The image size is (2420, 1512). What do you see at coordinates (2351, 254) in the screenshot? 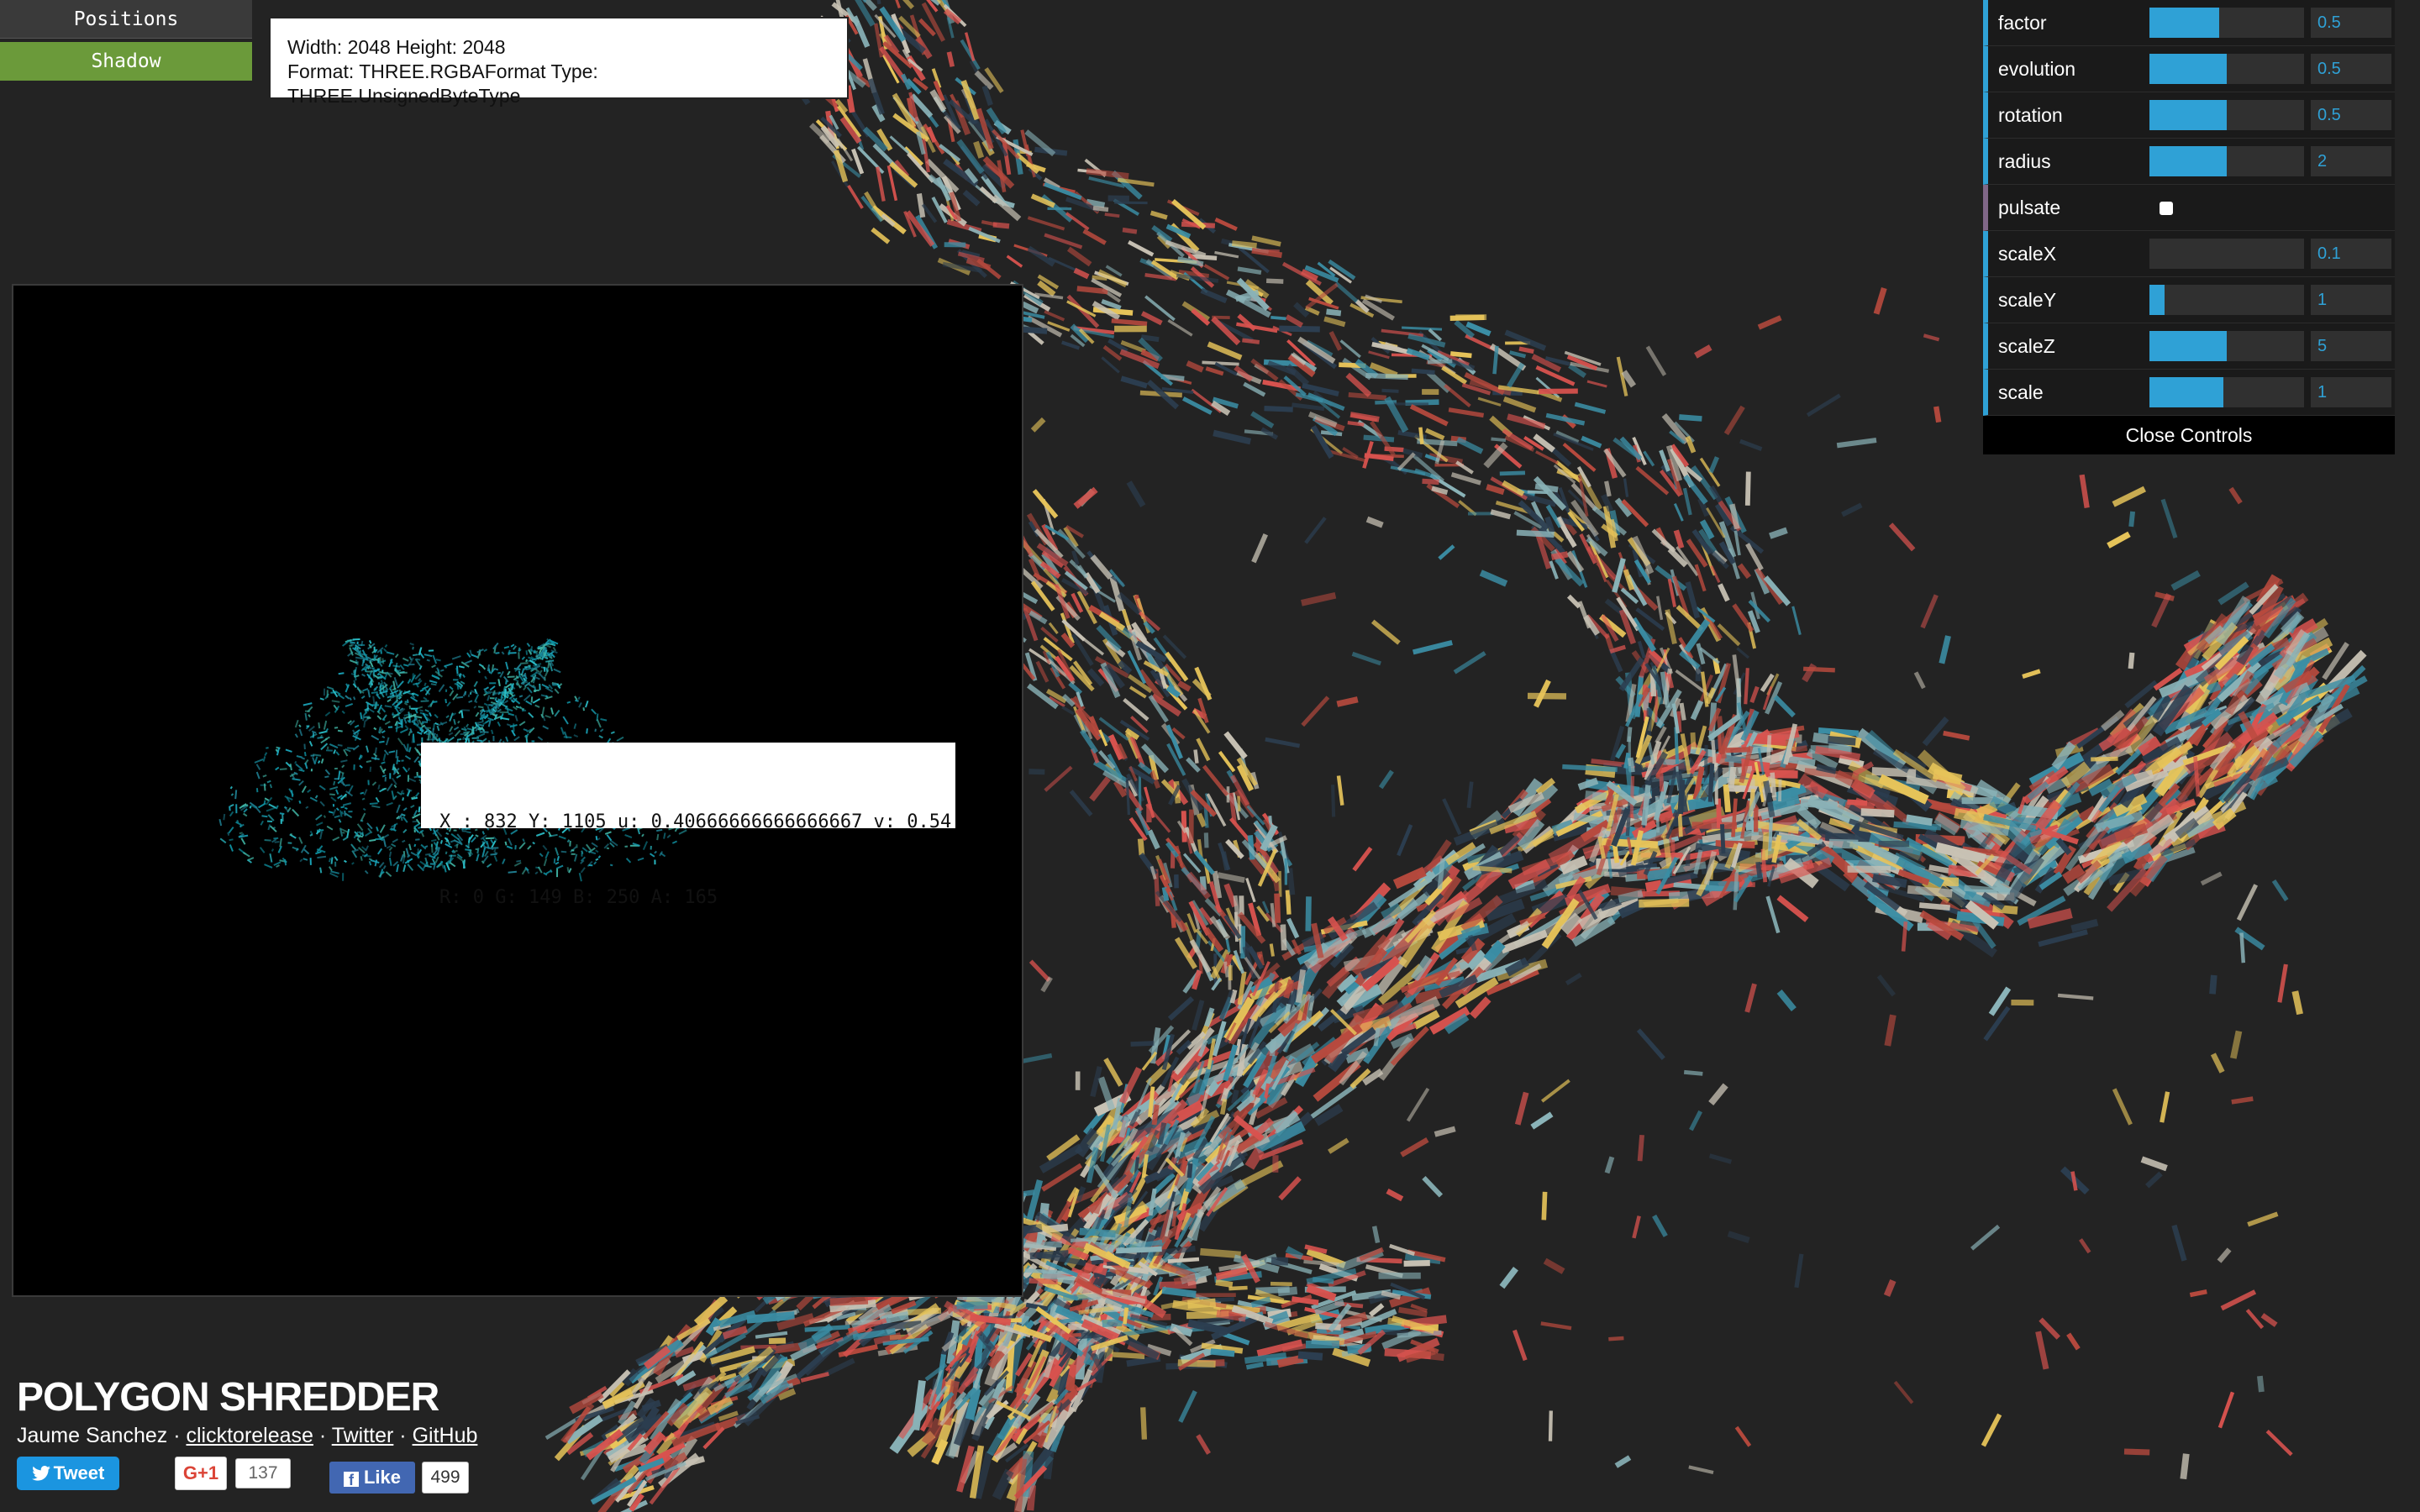
I see `scalex-input: 0.1` at bounding box center [2351, 254].